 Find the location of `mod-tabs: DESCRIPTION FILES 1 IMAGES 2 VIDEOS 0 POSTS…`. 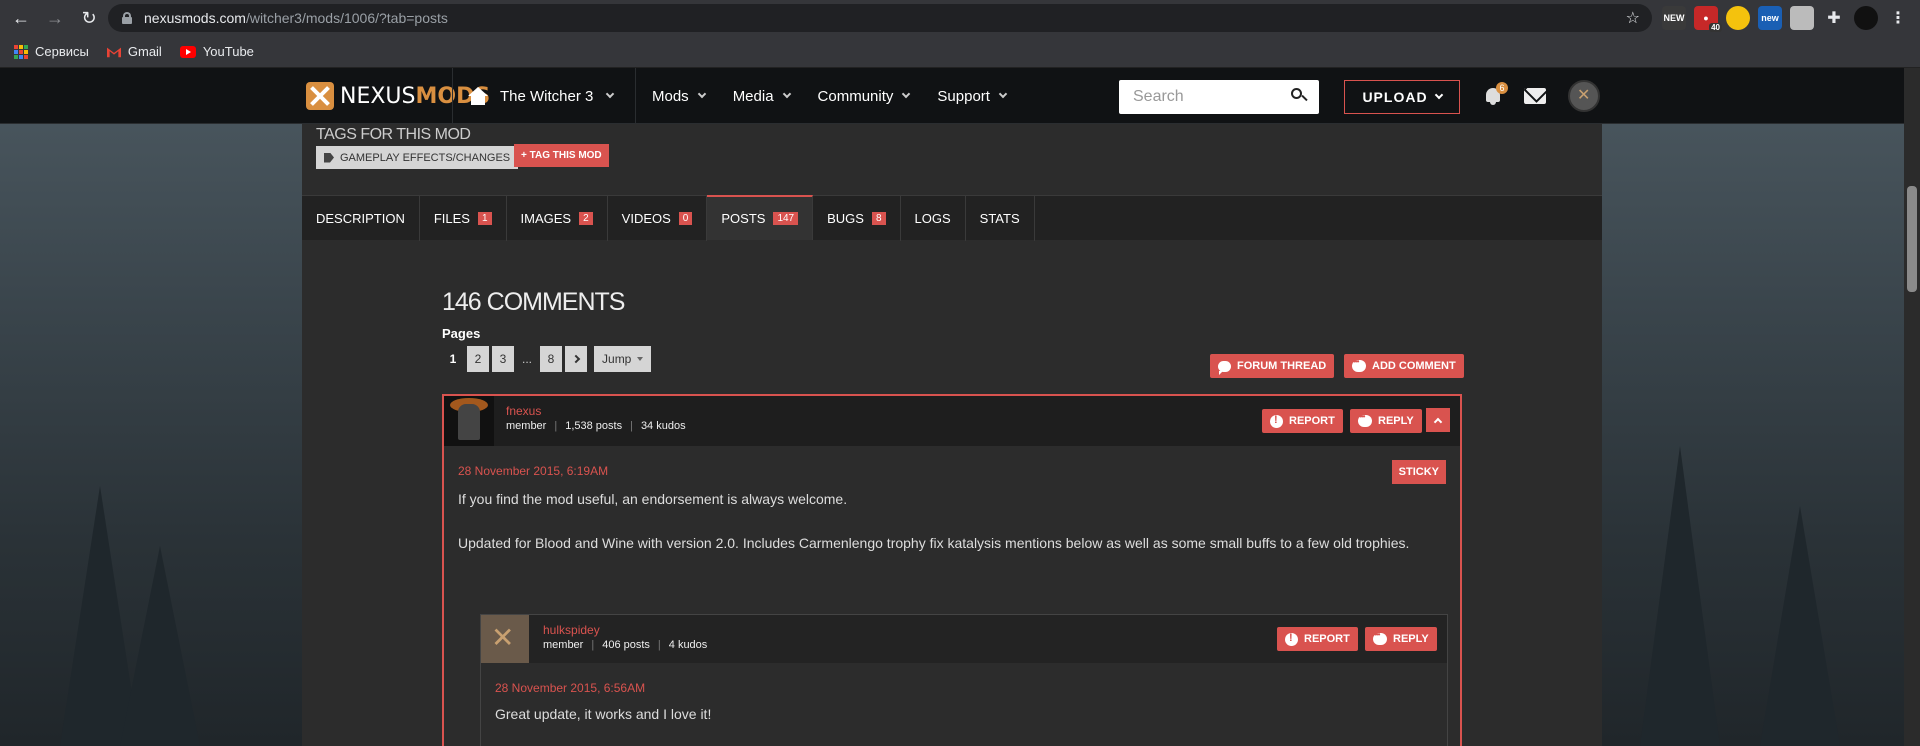

mod-tabs: DESCRIPTION FILES 1 IMAGES 2 VIDEOS 0 POSTS… is located at coordinates (952, 218).